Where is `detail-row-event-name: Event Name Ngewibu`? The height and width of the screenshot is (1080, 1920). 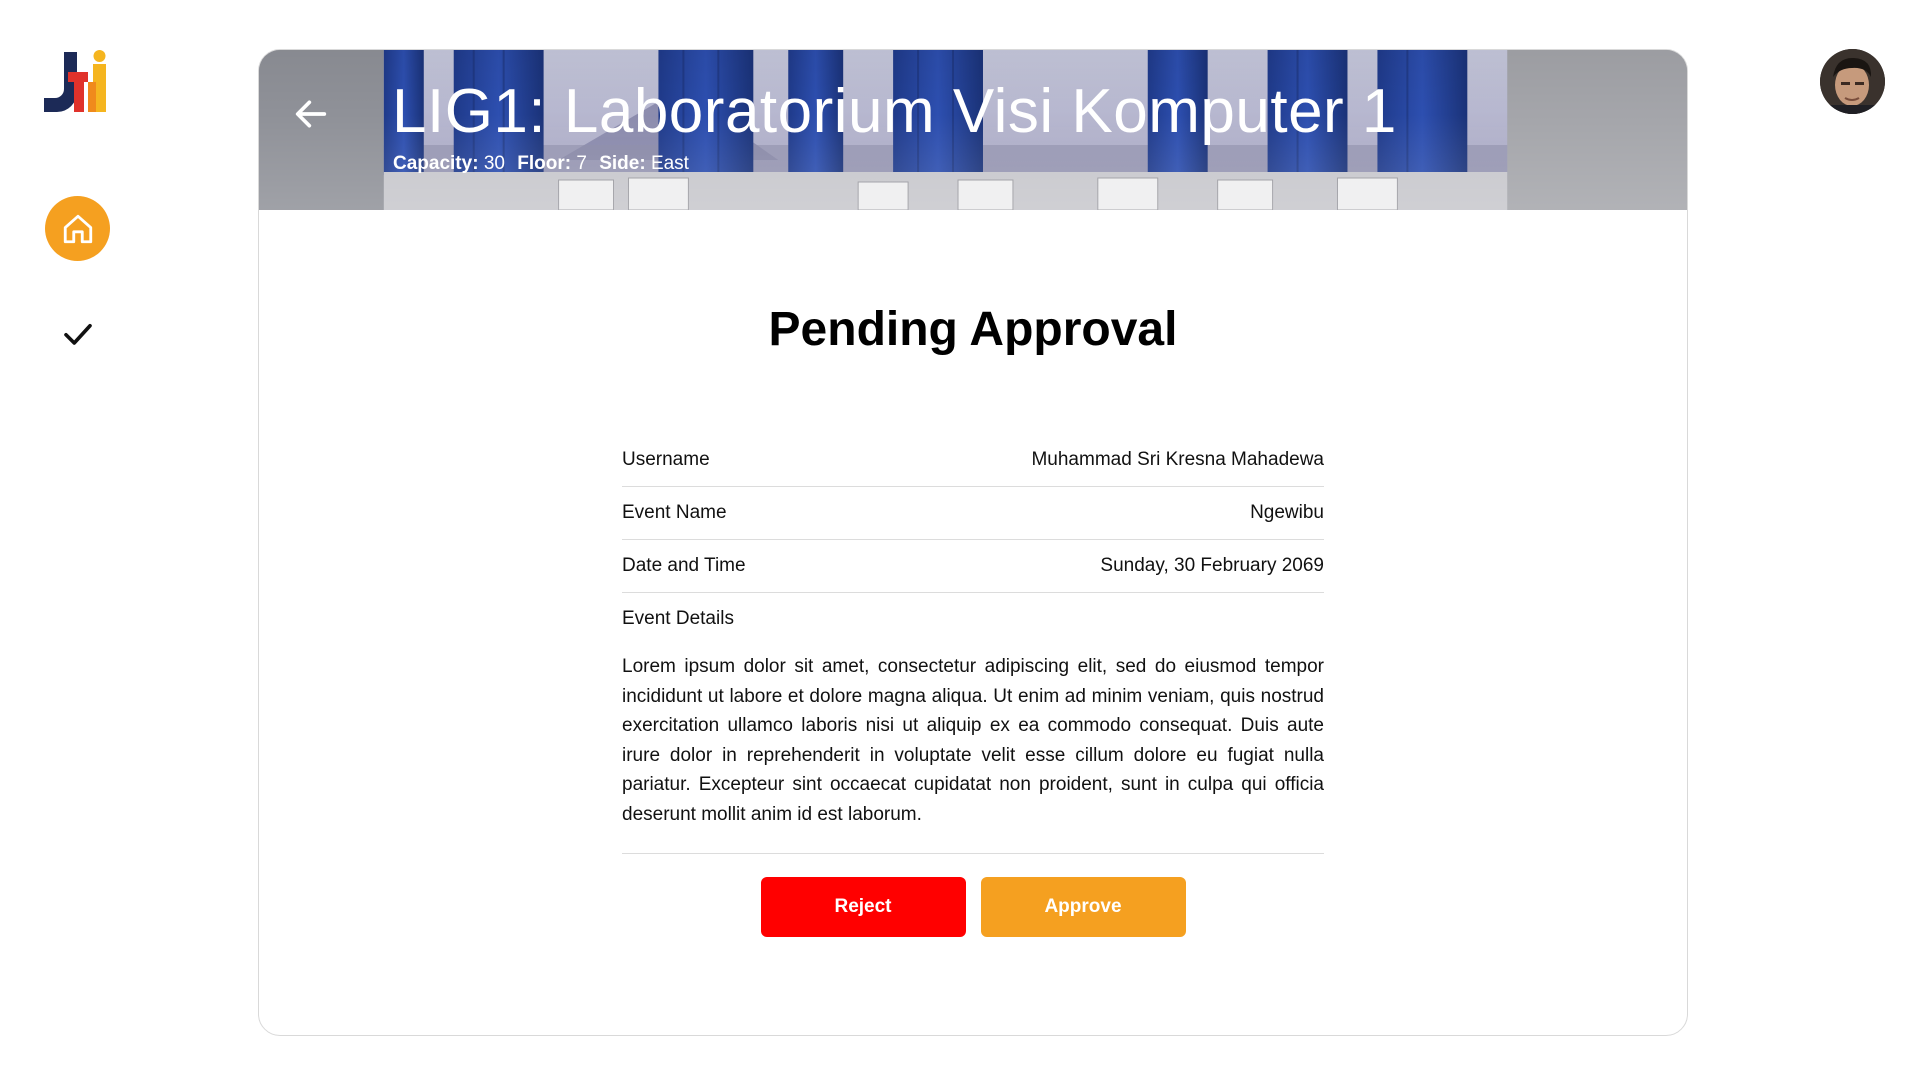
detail-row-event-name: Event Name Ngewibu is located at coordinates (973, 513).